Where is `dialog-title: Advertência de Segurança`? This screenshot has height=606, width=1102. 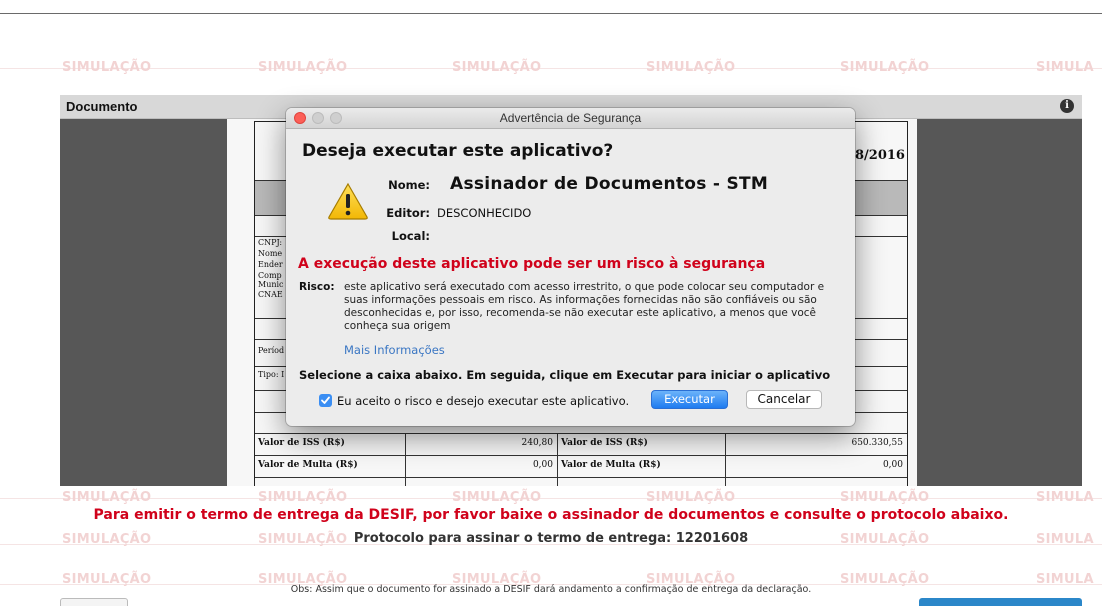
dialog-title: Advertência de Segurança is located at coordinates (570, 118).